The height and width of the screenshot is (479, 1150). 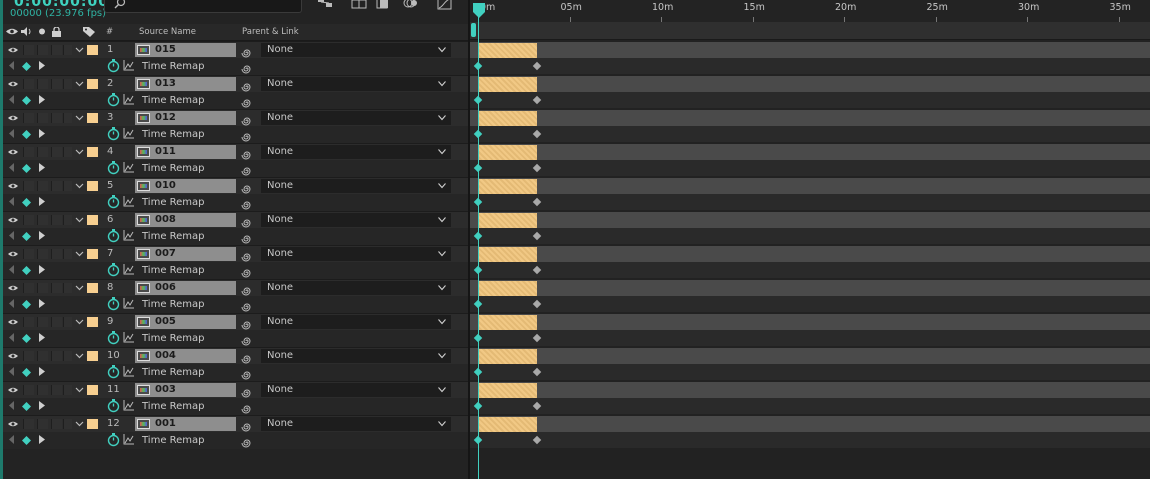 I want to click on speaker-icon, so click(x=26, y=31).